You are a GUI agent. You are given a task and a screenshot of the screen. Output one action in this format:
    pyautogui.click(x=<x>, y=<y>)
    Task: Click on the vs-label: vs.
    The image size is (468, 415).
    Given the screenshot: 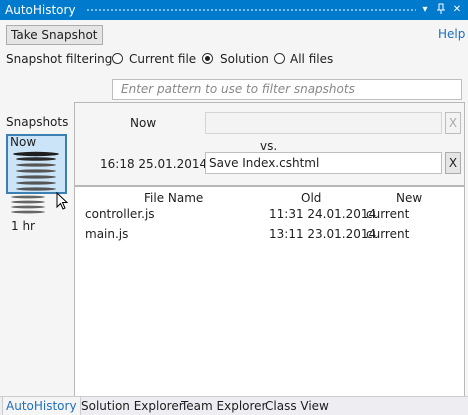 What is the action you would take?
    pyautogui.click(x=269, y=146)
    